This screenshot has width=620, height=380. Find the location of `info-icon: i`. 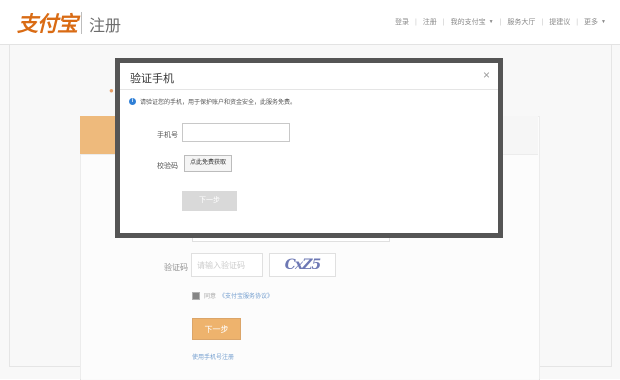

info-icon: i is located at coordinates (132, 101).